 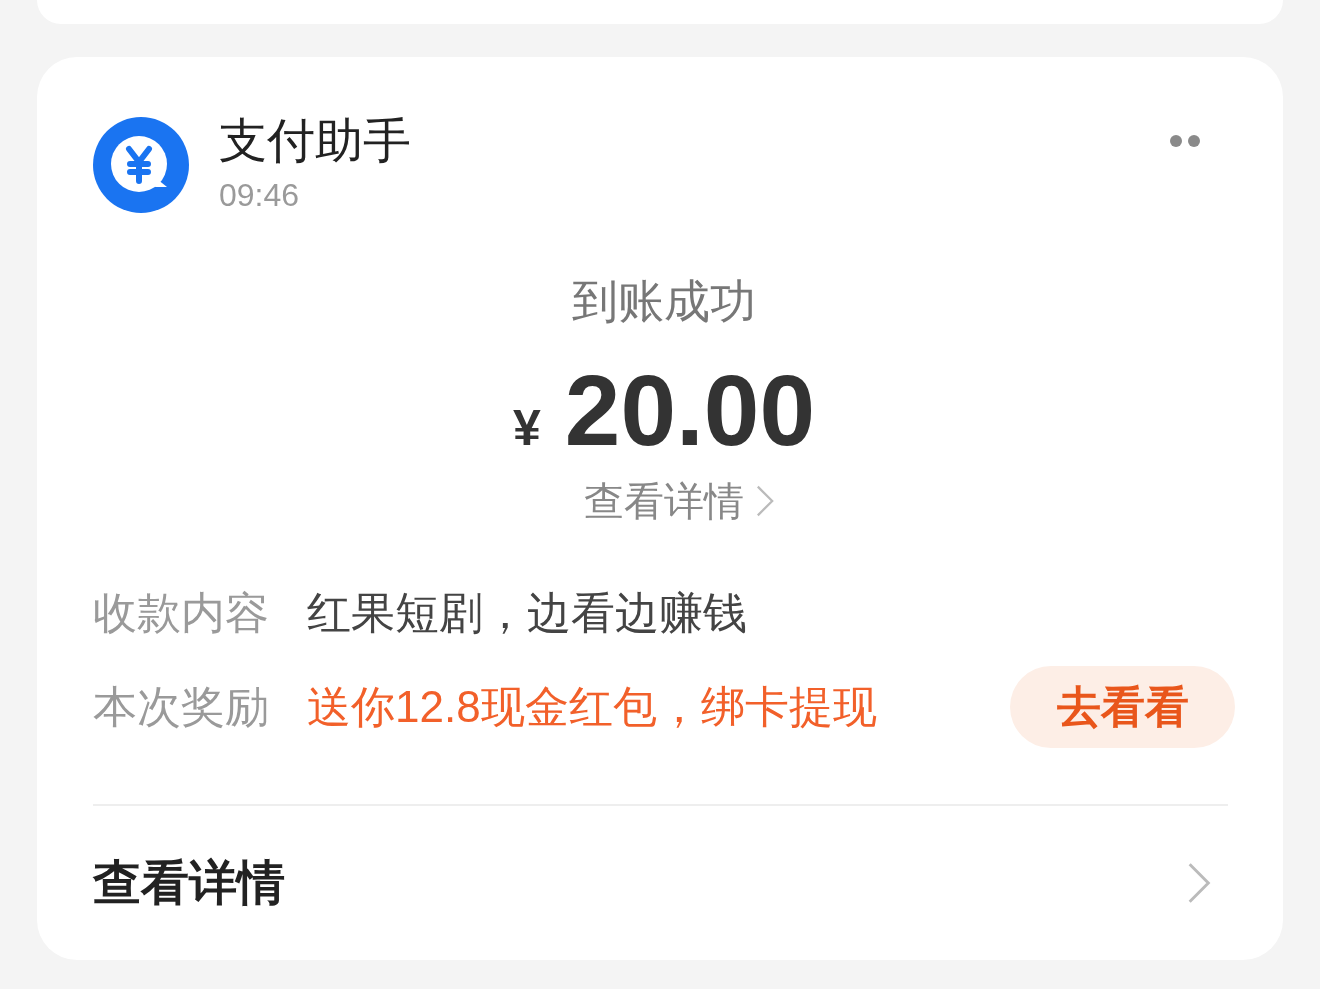 What do you see at coordinates (1122, 707) in the screenshot?
I see `go-see-button: 去看看` at bounding box center [1122, 707].